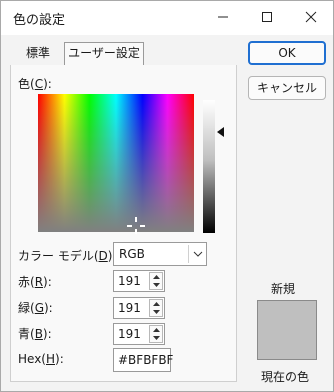 This screenshot has height=392, width=334. Describe the element at coordinates (287, 88) in the screenshot. I see `cancel-button: キャンセル` at that location.